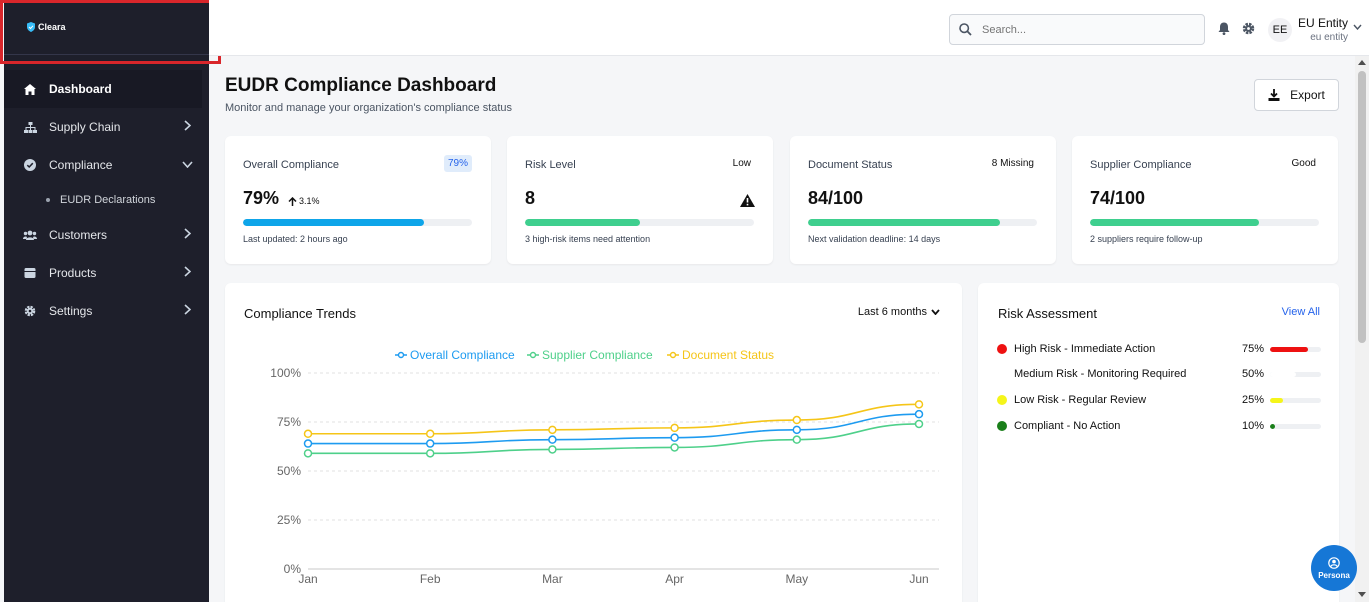 The height and width of the screenshot is (602, 1369). Describe the element at coordinates (1303, 163) in the screenshot. I see `card-badge: Good` at that location.